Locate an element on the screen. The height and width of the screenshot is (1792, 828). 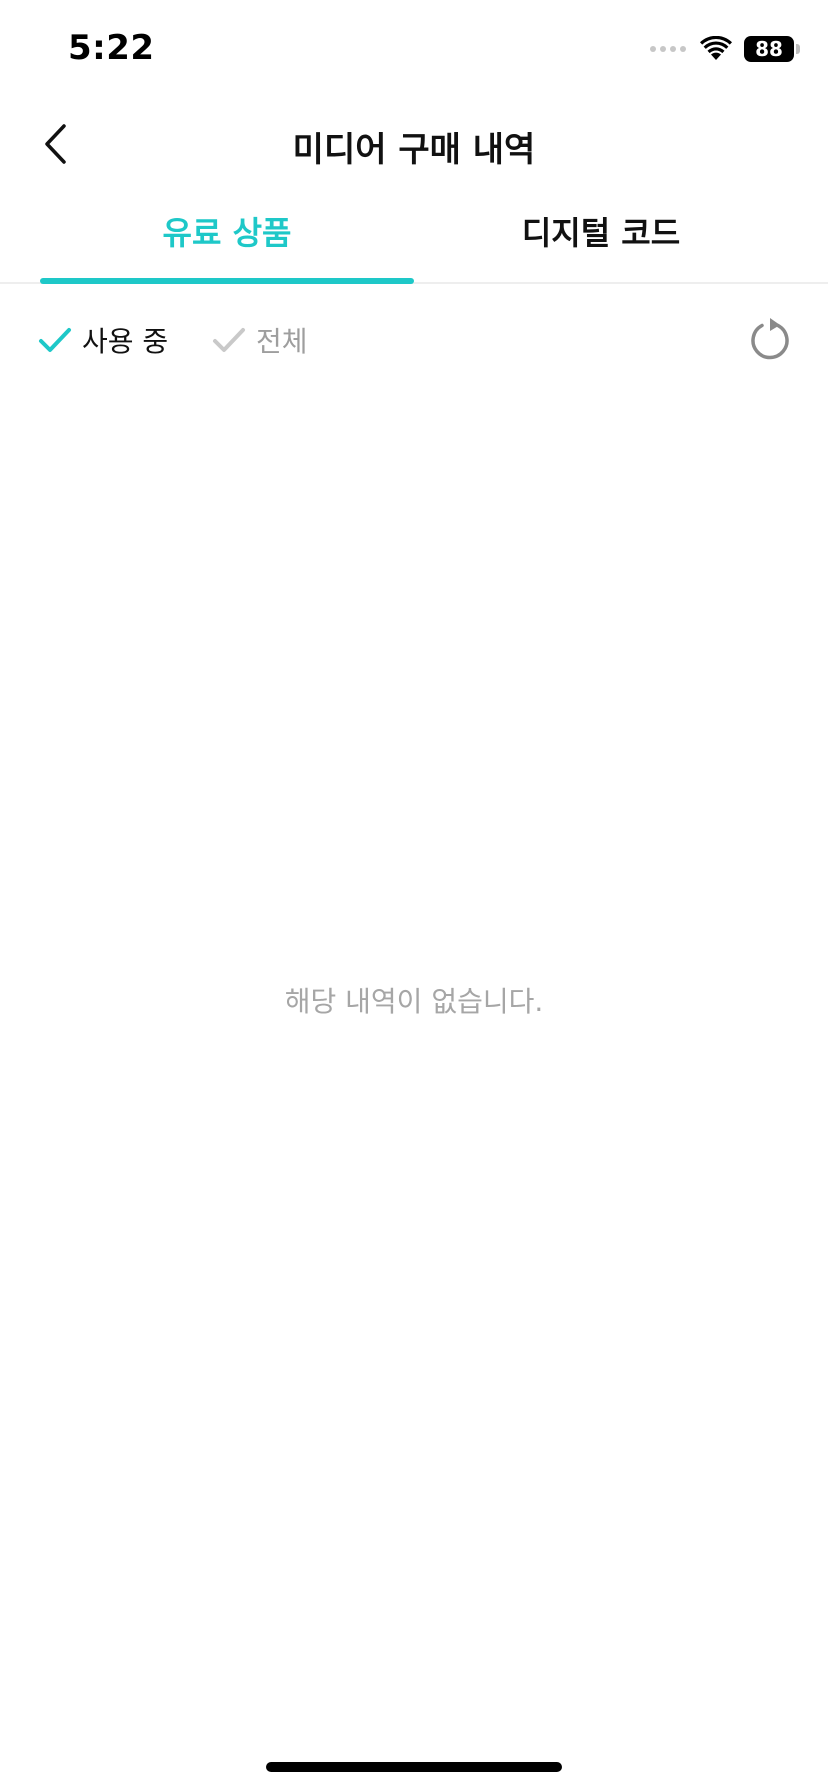
status-bar: 5:22 88 is located at coordinates (414, 50).